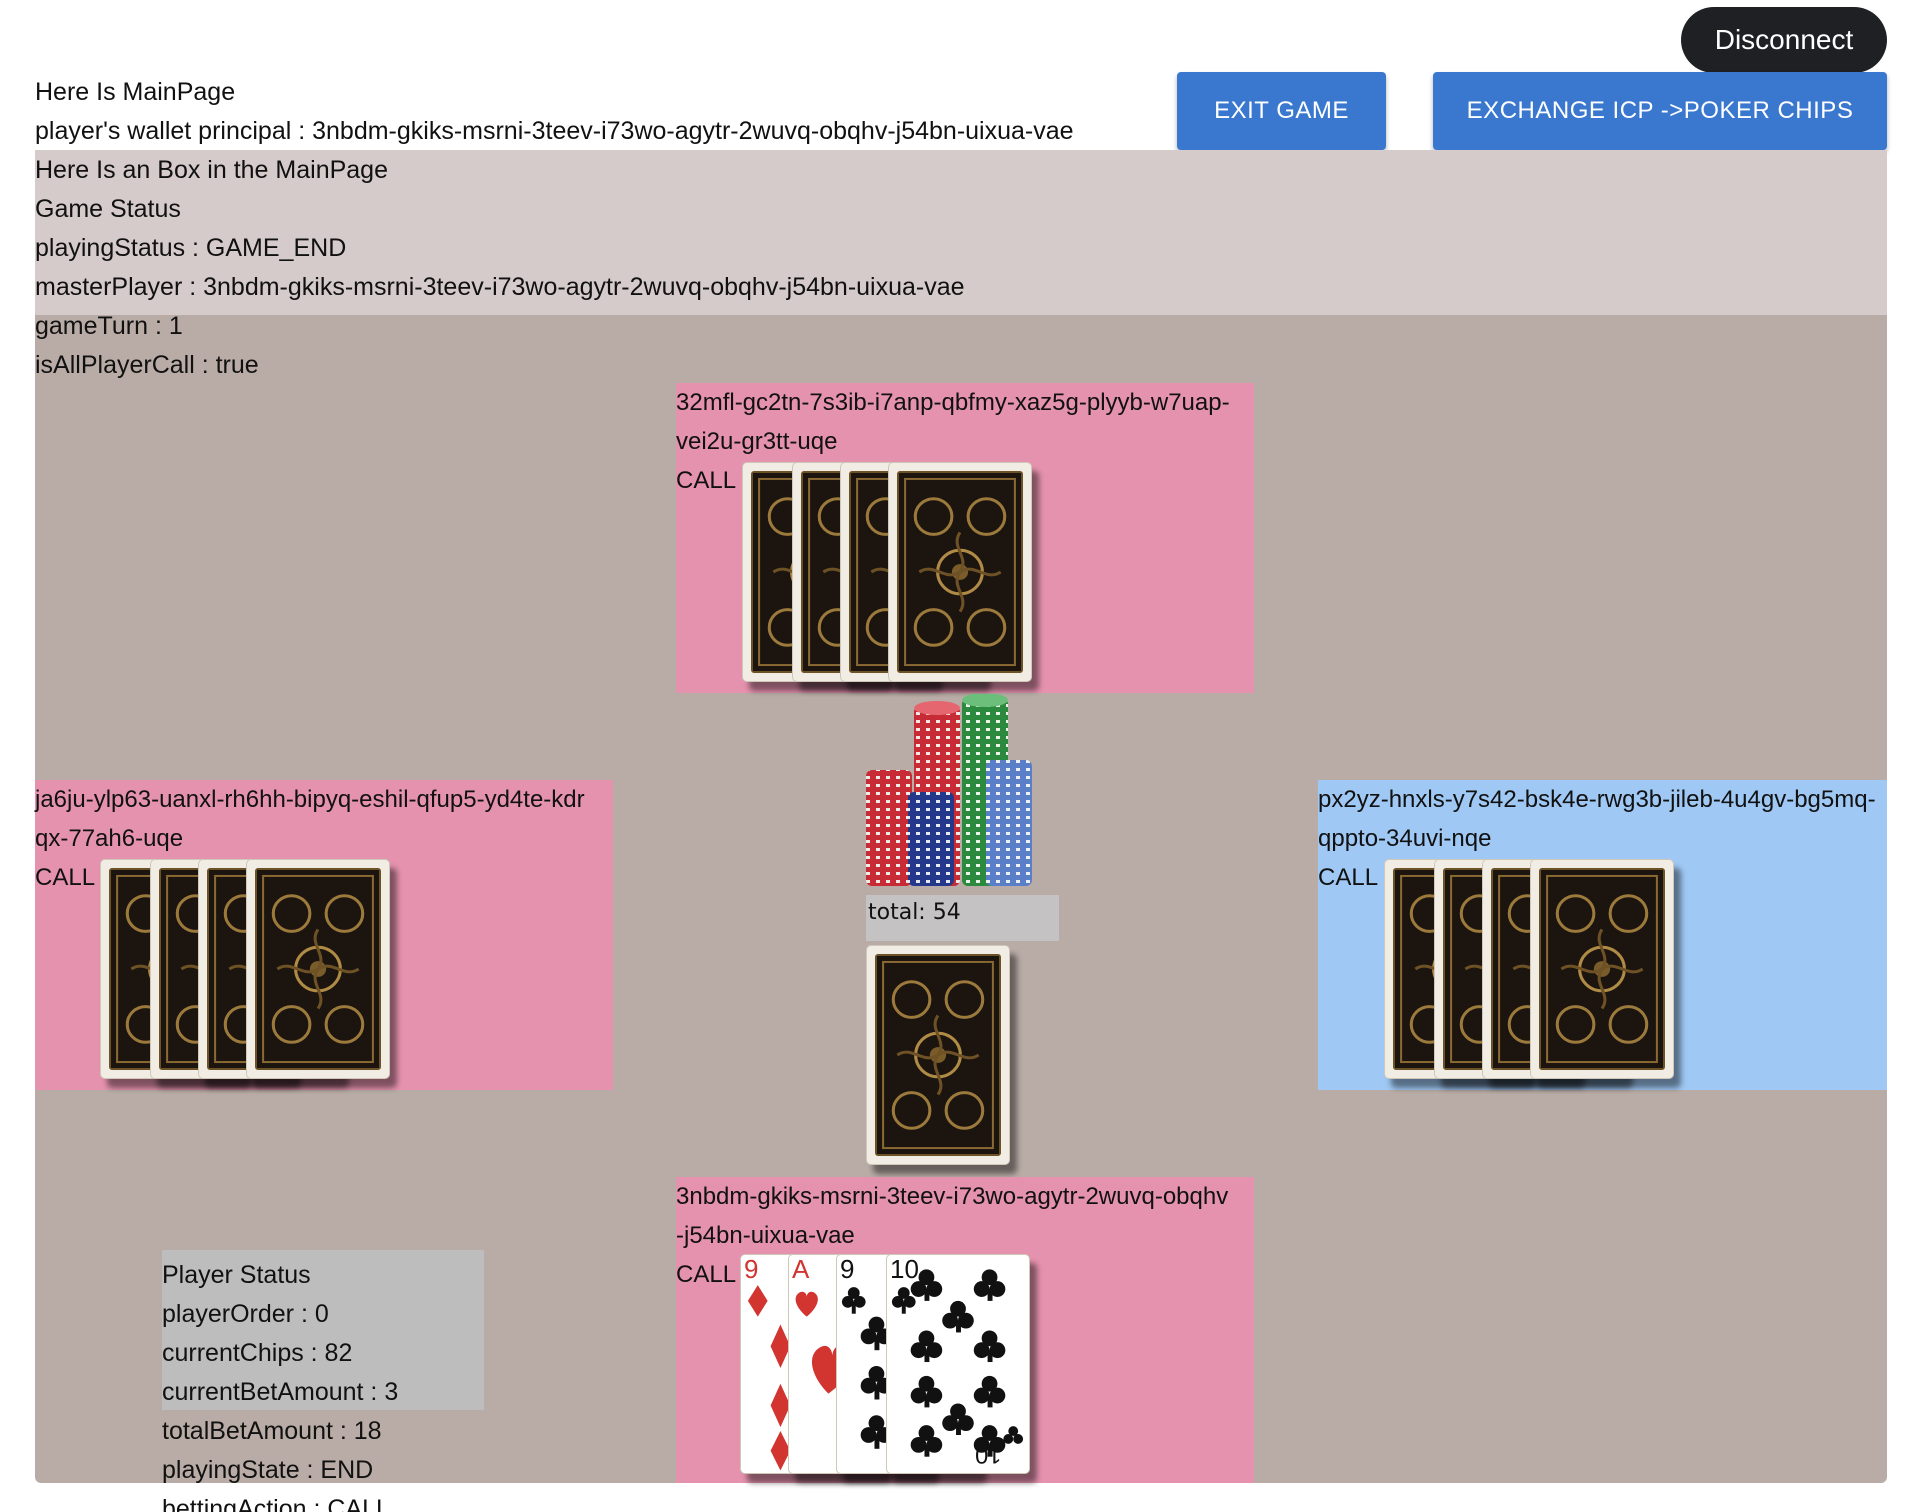 This screenshot has height=1512, width=1918. What do you see at coordinates (257, 1353) in the screenshot?
I see `current-chips: currentChips : 82` at bounding box center [257, 1353].